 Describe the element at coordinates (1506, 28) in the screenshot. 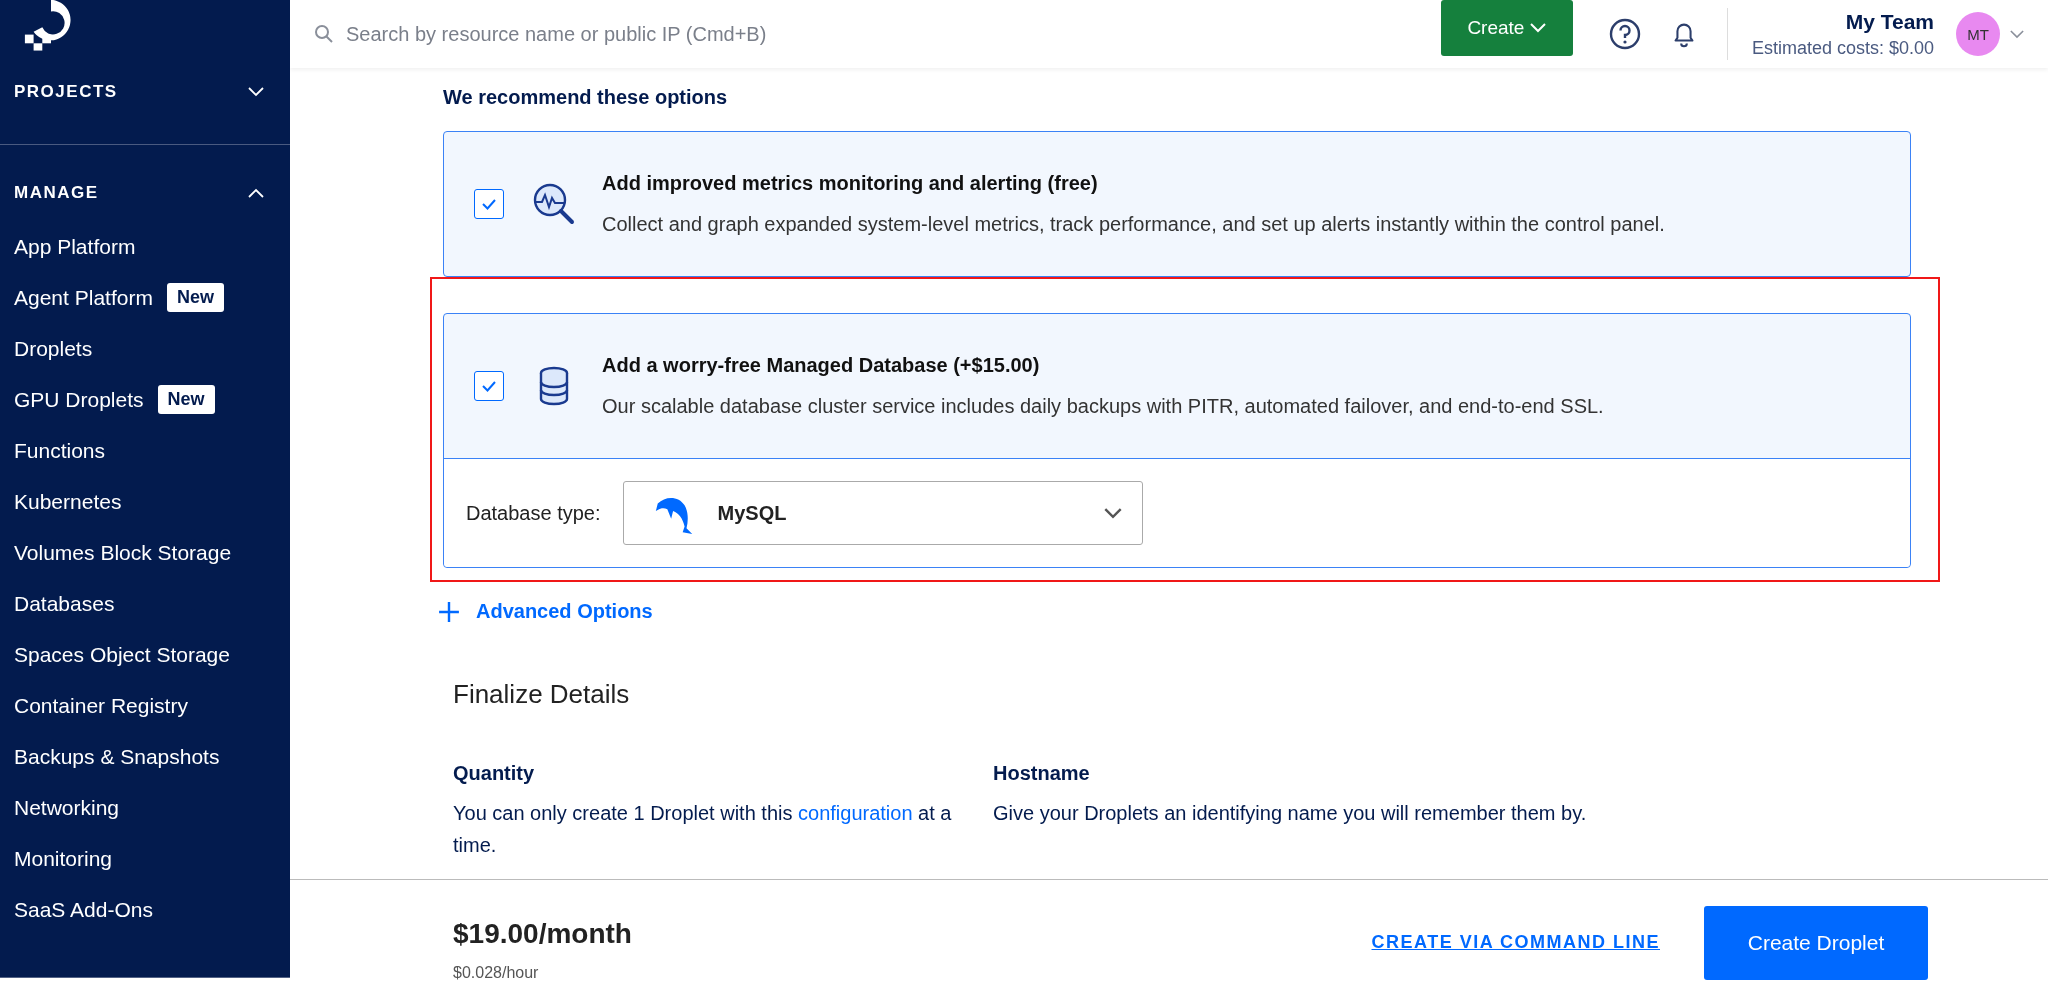

I see `create-button: Create` at that location.